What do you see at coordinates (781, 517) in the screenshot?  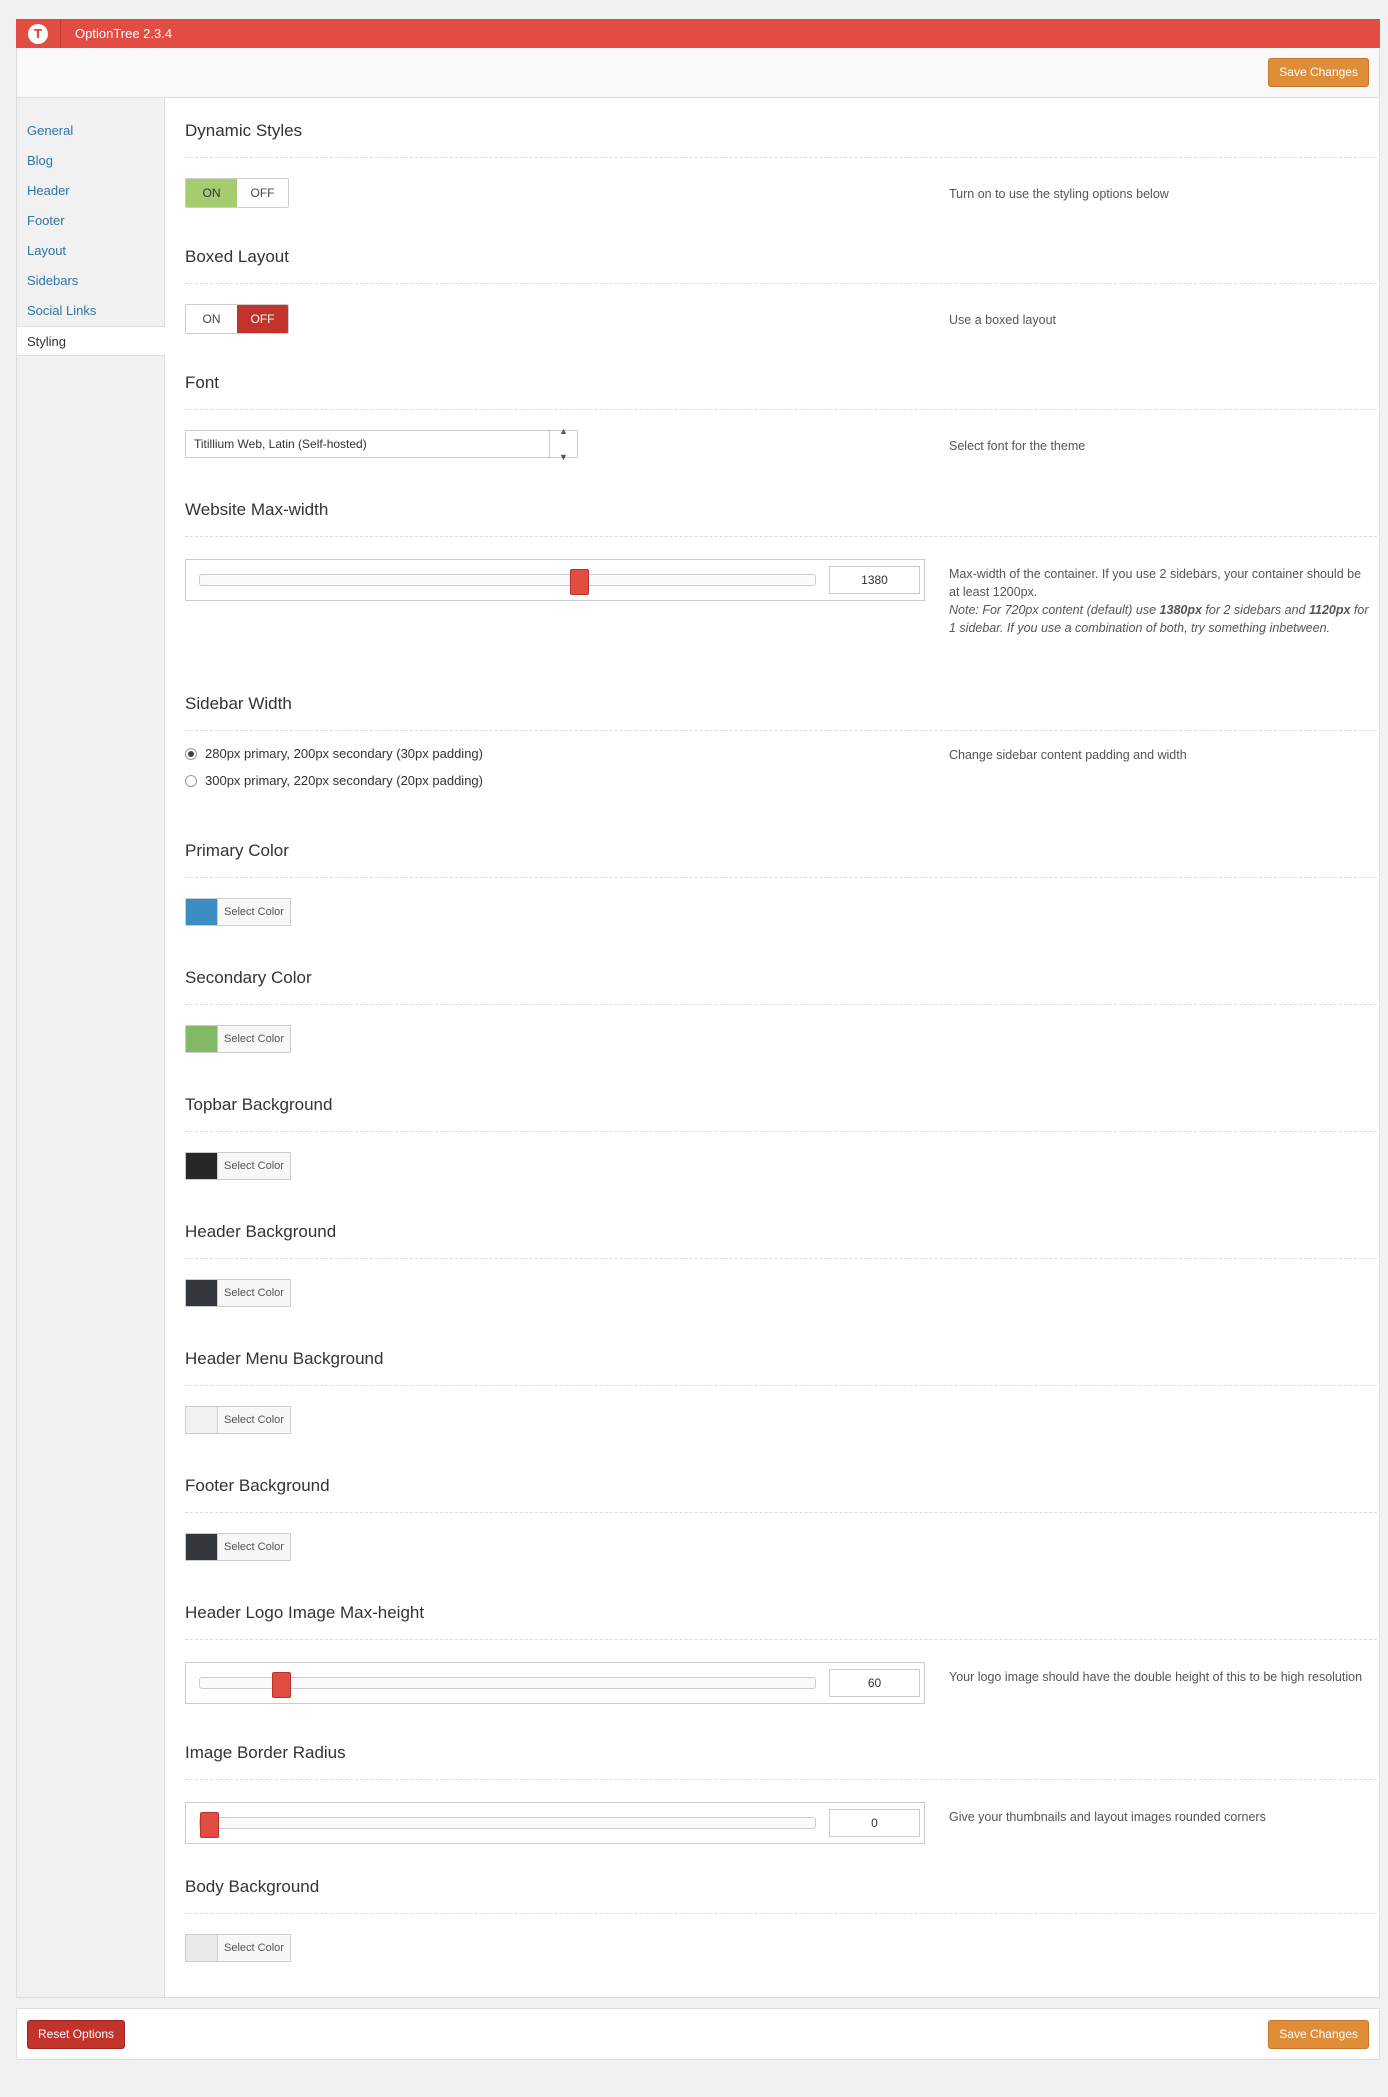 I see `section-title: Website Max-width` at bounding box center [781, 517].